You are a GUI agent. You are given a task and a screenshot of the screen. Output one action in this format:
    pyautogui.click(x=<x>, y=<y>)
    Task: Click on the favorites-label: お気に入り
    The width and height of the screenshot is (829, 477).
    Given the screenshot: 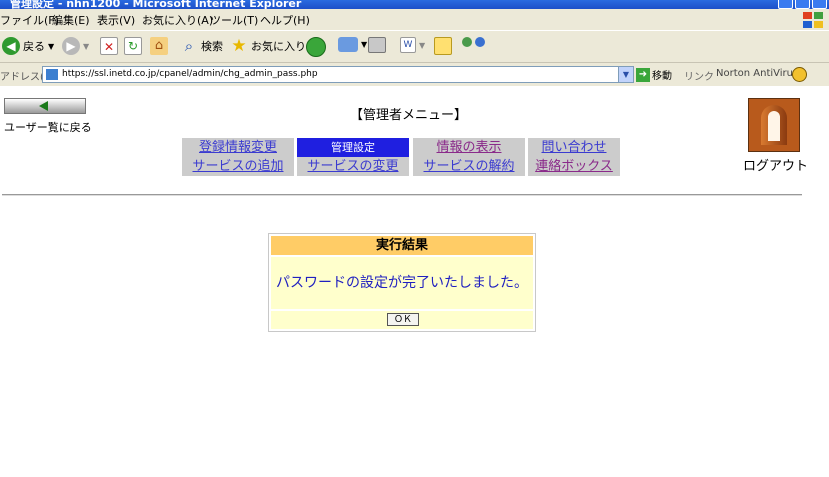 What is the action you would take?
    pyautogui.click(x=278, y=46)
    